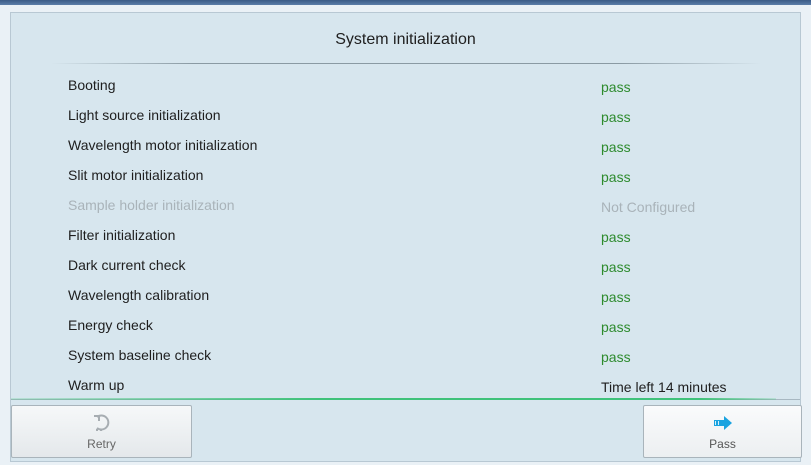 This screenshot has width=811, height=465. What do you see at coordinates (405, 2) in the screenshot?
I see `window-top-bar` at bounding box center [405, 2].